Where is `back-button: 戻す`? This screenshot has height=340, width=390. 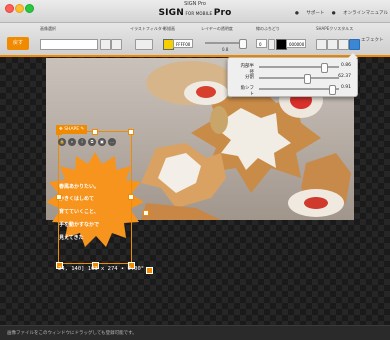 back-button: 戻す is located at coordinates (18, 43).